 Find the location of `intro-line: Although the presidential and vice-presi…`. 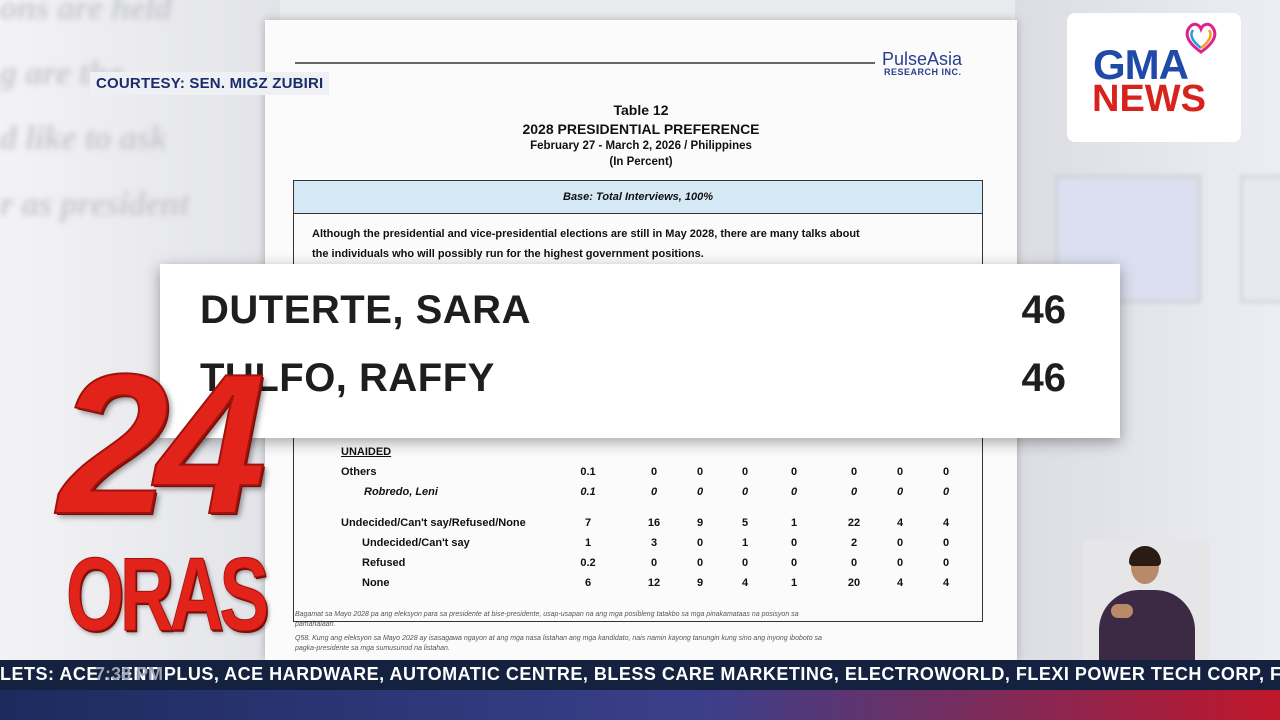

intro-line: Although the presidential and vice-presi… is located at coordinates (586, 234).